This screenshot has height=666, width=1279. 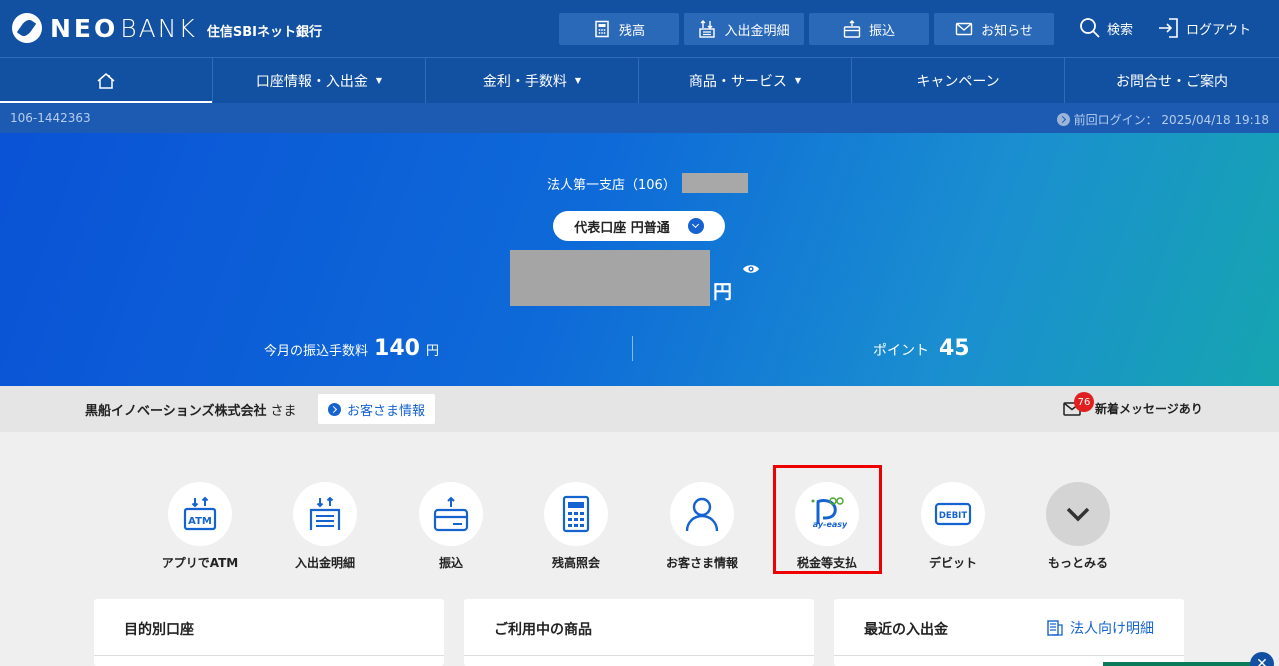 I want to click on debit-icon: DEBIT, so click(x=953, y=514).